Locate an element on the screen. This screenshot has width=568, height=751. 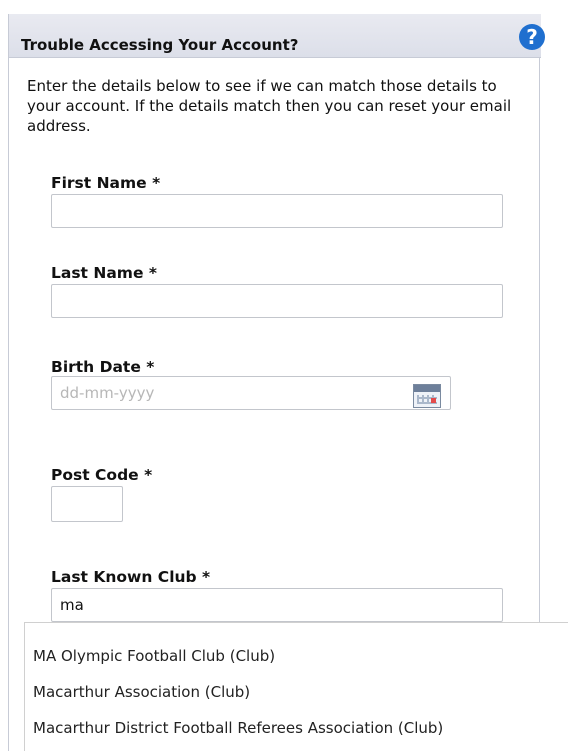
help-icon: ? is located at coordinates (532, 37).